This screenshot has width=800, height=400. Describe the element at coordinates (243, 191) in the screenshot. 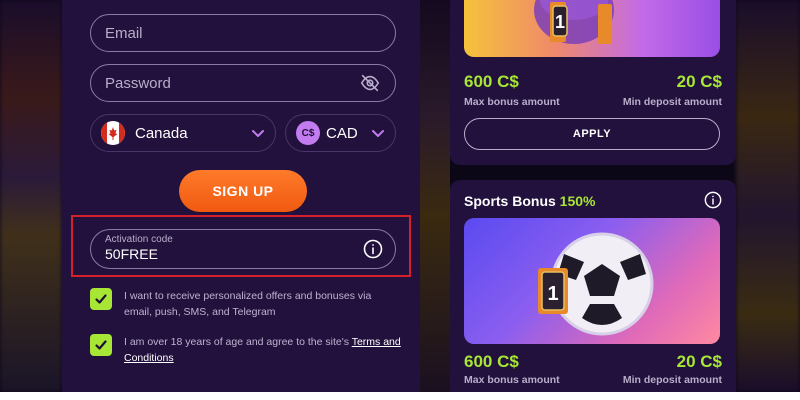

I see `sign-up-button: SIGN UP` at that location.